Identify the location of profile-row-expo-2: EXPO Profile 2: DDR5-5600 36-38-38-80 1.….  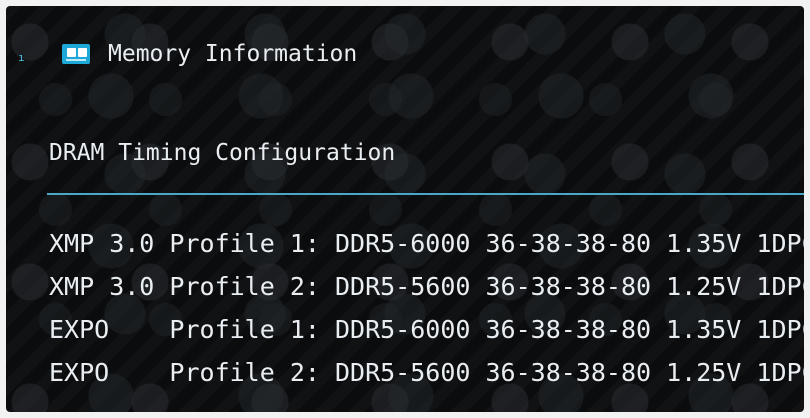
(426, 372).